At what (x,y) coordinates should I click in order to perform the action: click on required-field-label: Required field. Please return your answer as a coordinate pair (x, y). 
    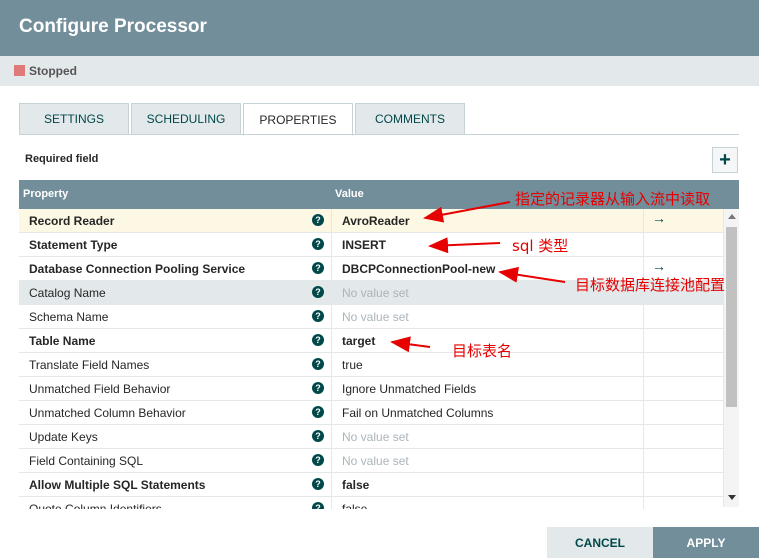
    Looking at the image, I should click on (62, 159).